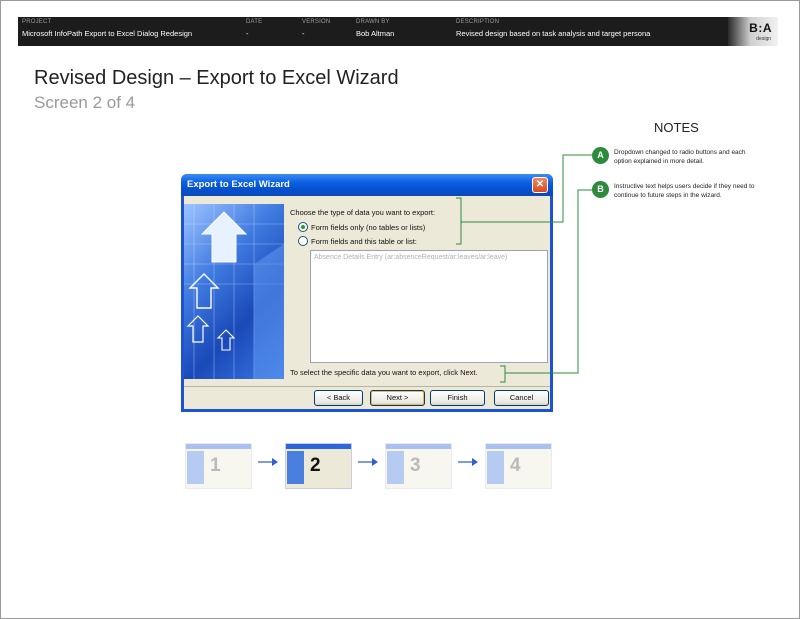  I want to click on step-thumbnail-4: 4, so click(518, 466).